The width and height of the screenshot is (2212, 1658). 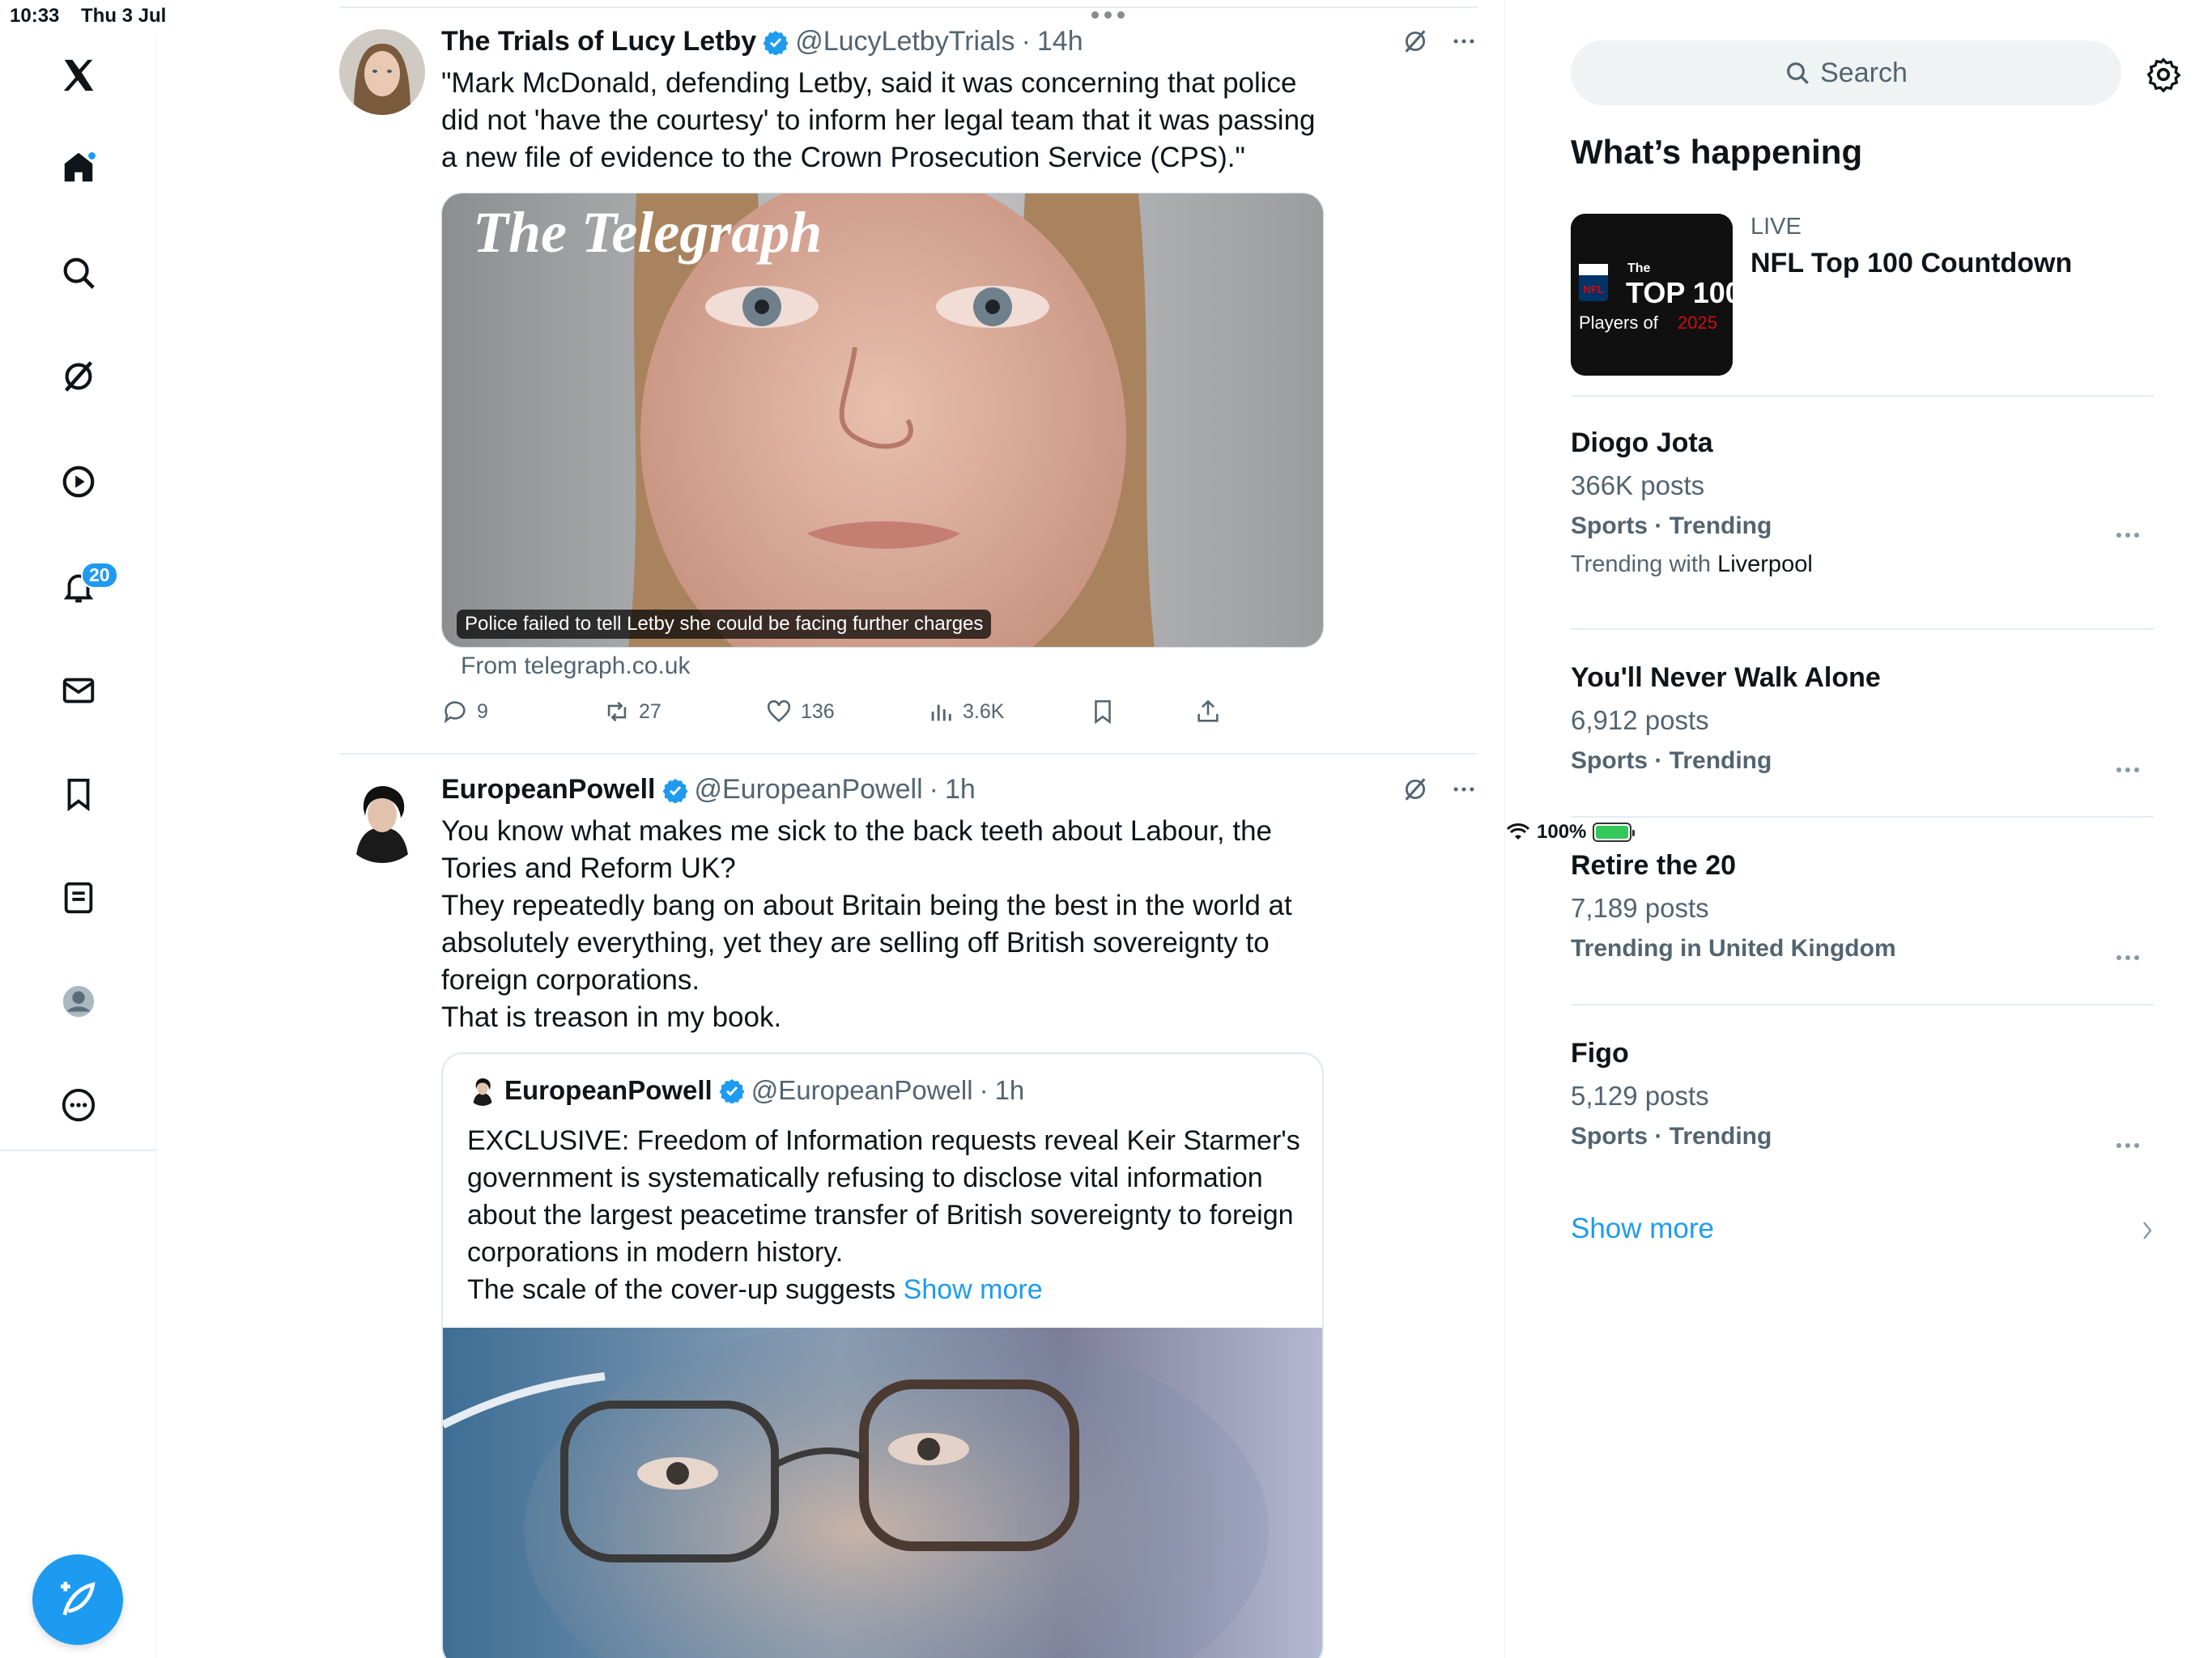 What do you see at coordinates (684, 711) in the screenshot?
I see `repost-button: 27` at bounding box center [684, 711].